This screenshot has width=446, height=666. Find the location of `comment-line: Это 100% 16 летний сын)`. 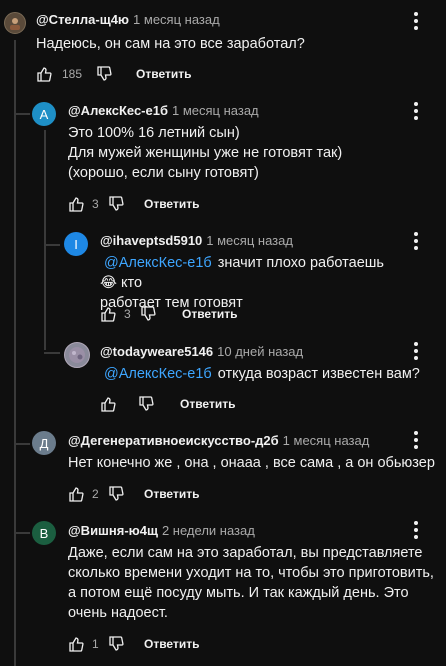

comment-line: Это 100% 16 летний сын) is located at coordinates (154, 133).